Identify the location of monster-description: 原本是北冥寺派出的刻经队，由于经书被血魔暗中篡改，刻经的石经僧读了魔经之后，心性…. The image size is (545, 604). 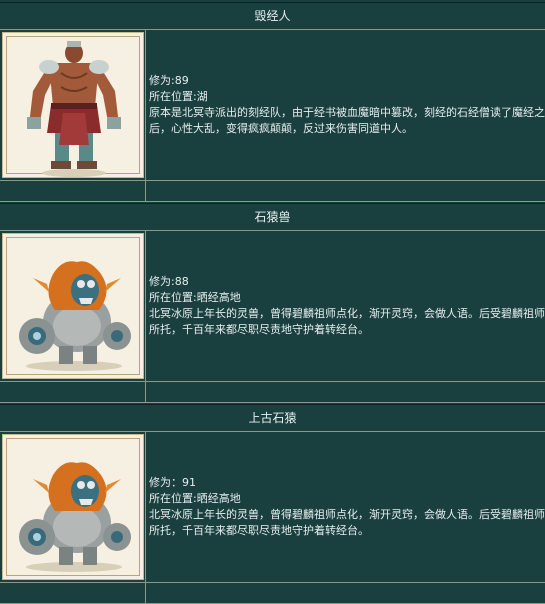
(347, 120).